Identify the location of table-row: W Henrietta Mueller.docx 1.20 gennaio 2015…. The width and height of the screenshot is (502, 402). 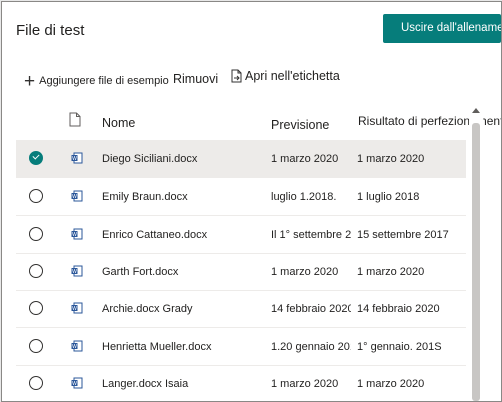
(241, 347).